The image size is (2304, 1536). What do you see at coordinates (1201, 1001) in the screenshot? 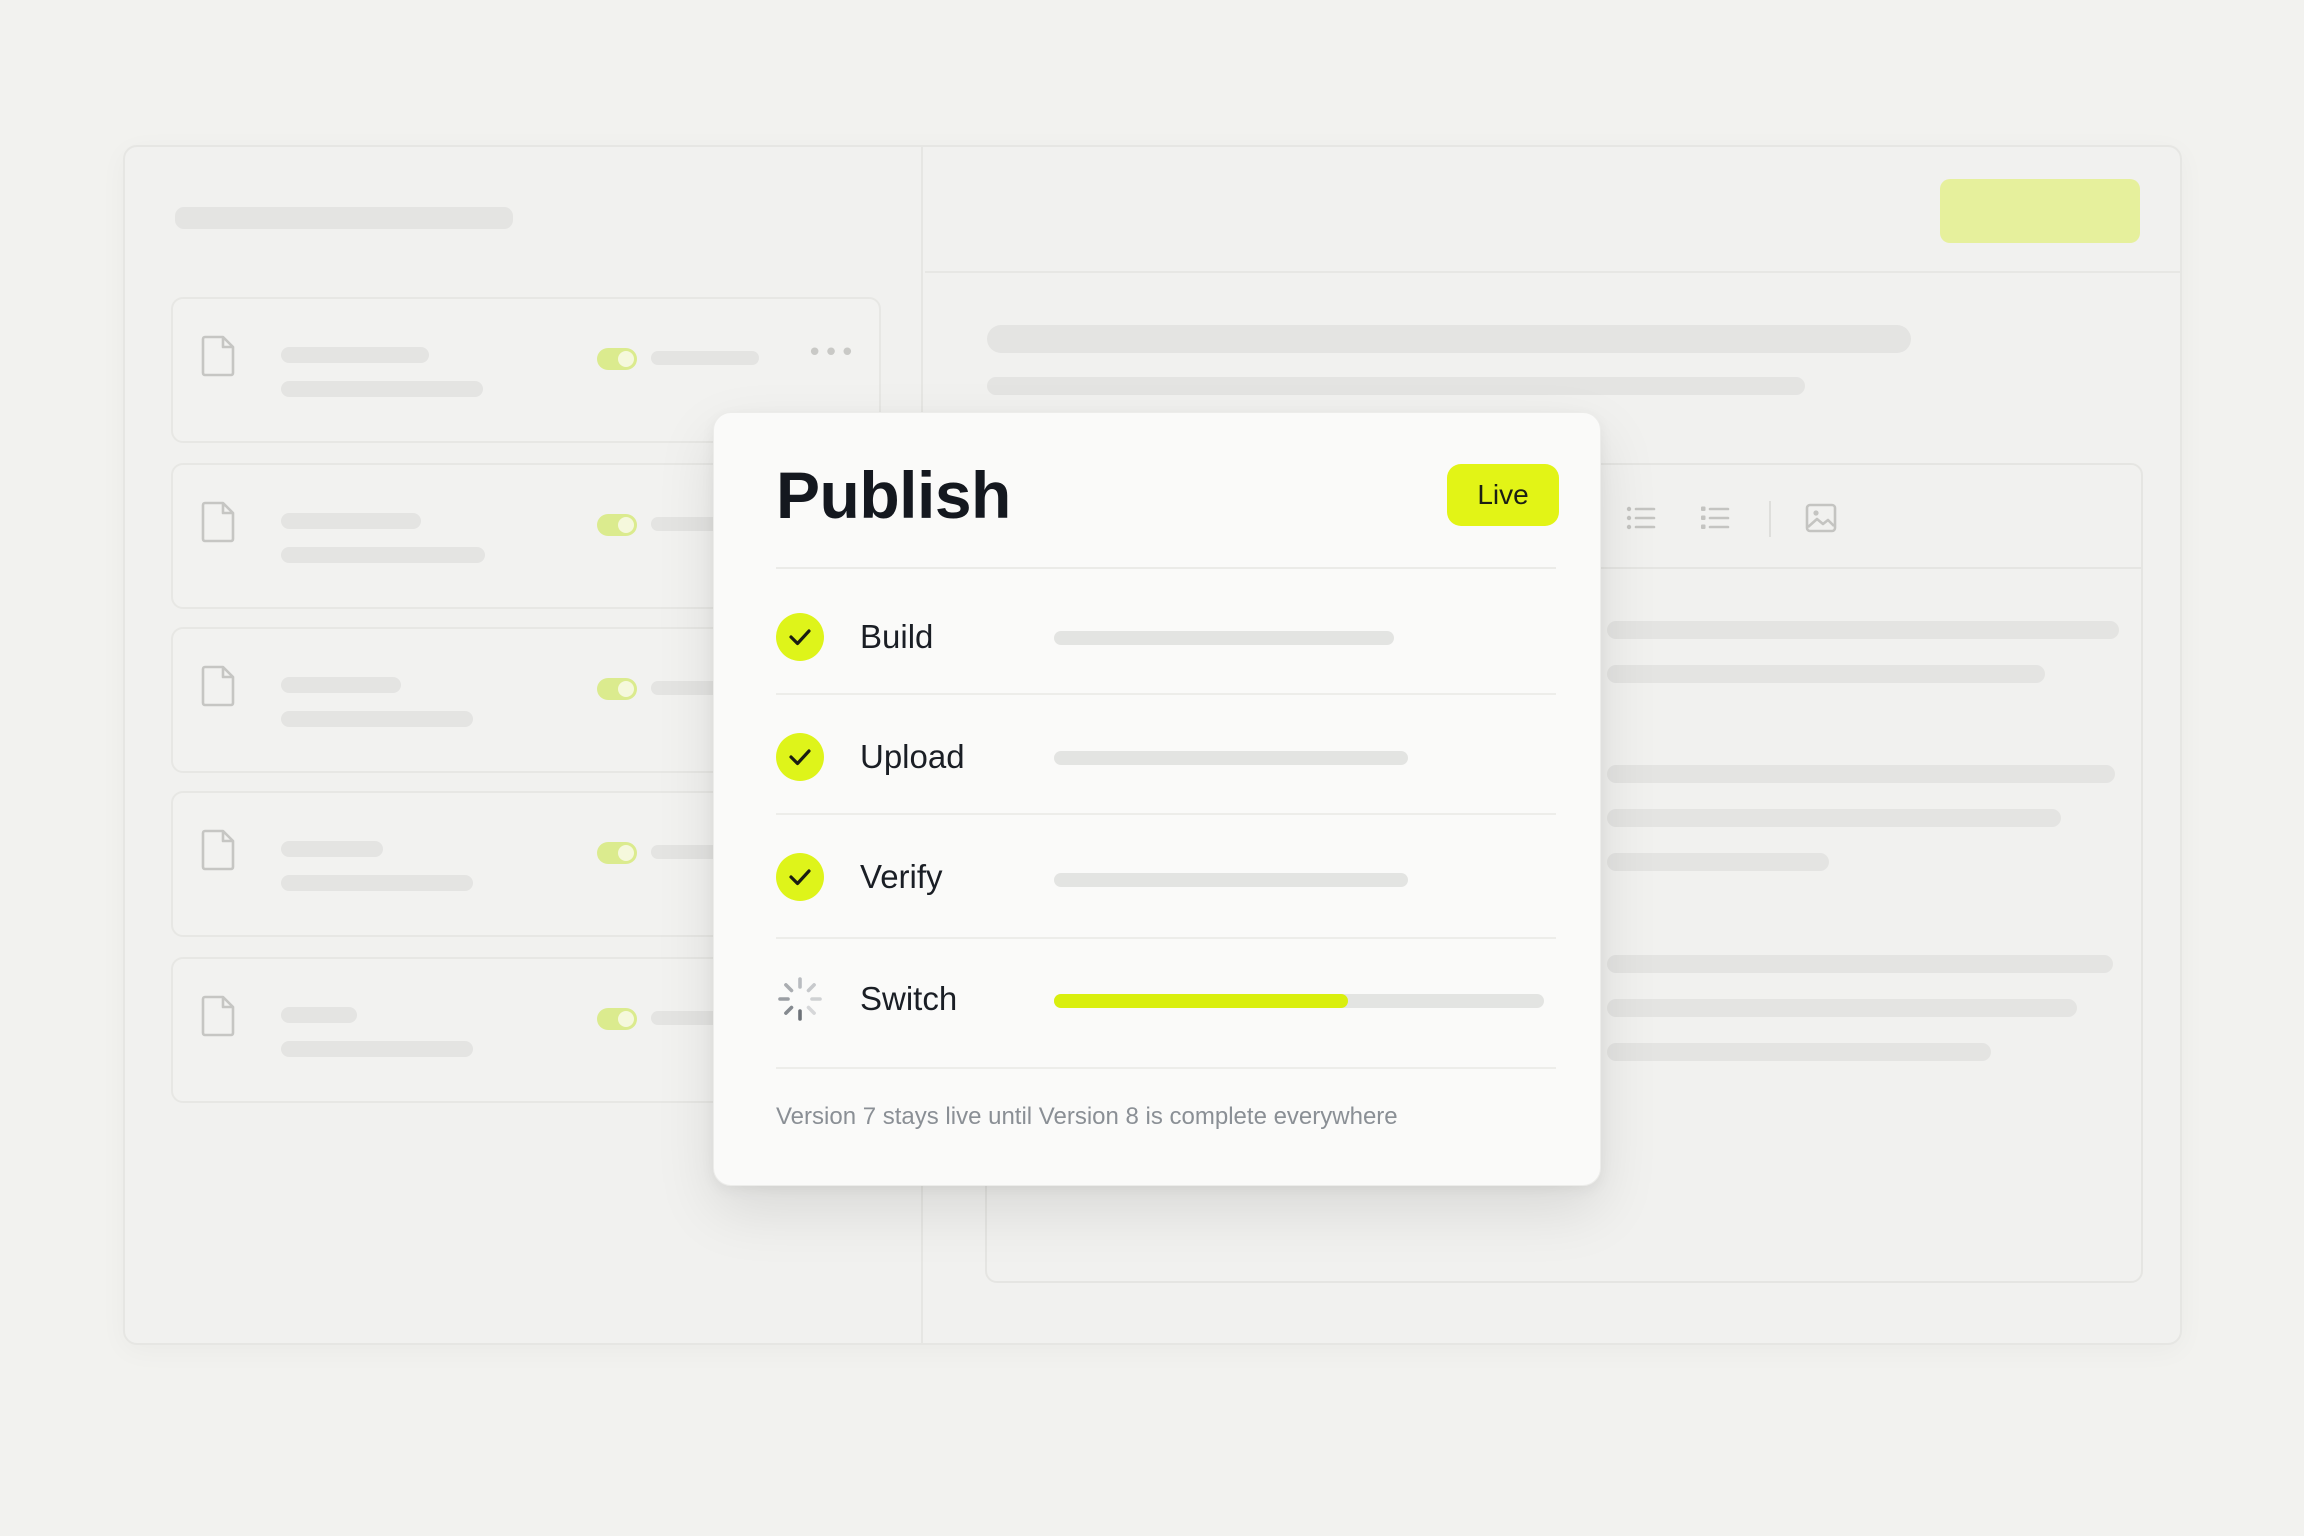
I see `switch-progress-fill` at bounding box center [1201, 1001].